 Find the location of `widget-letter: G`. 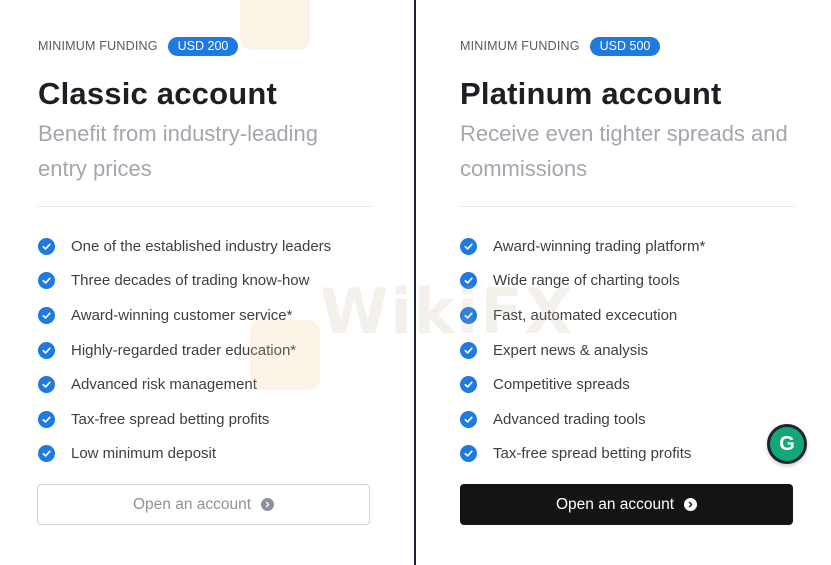

widget-letter: G is located at coordinates (787, 443).